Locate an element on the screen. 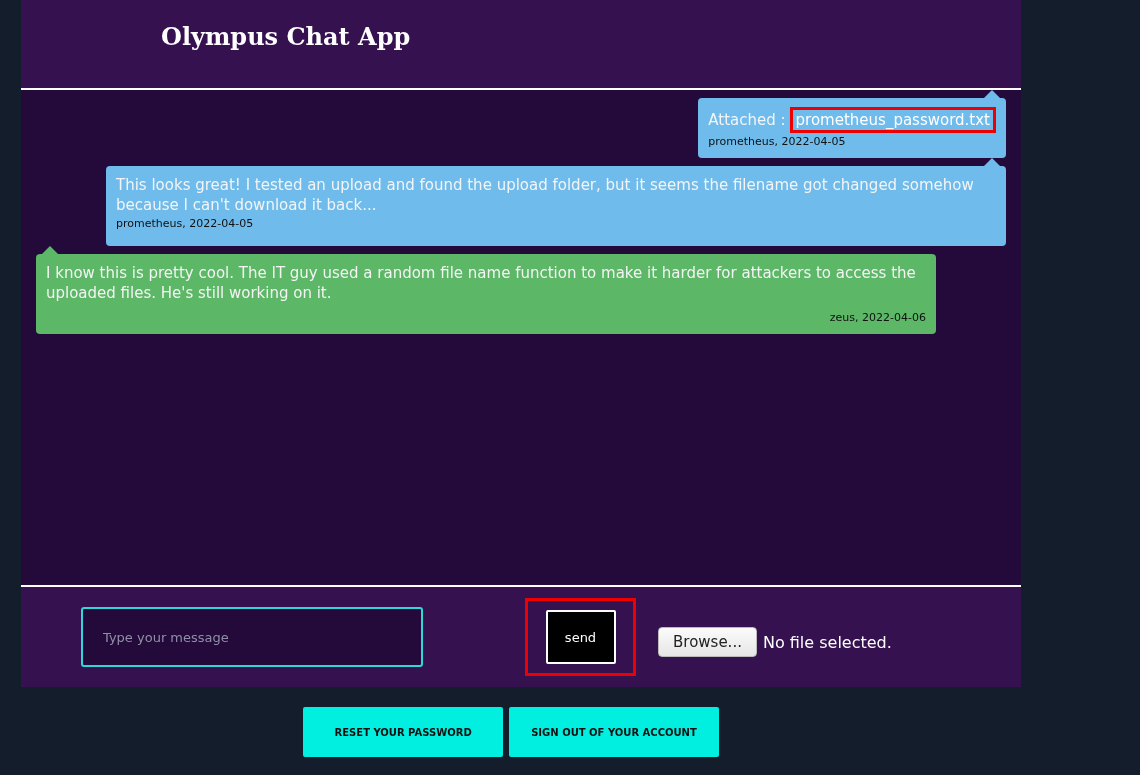 Image resolution: width=1140 pixels, height=775 pixels. file-status: No file selected. is located at coordinates (827, 642).